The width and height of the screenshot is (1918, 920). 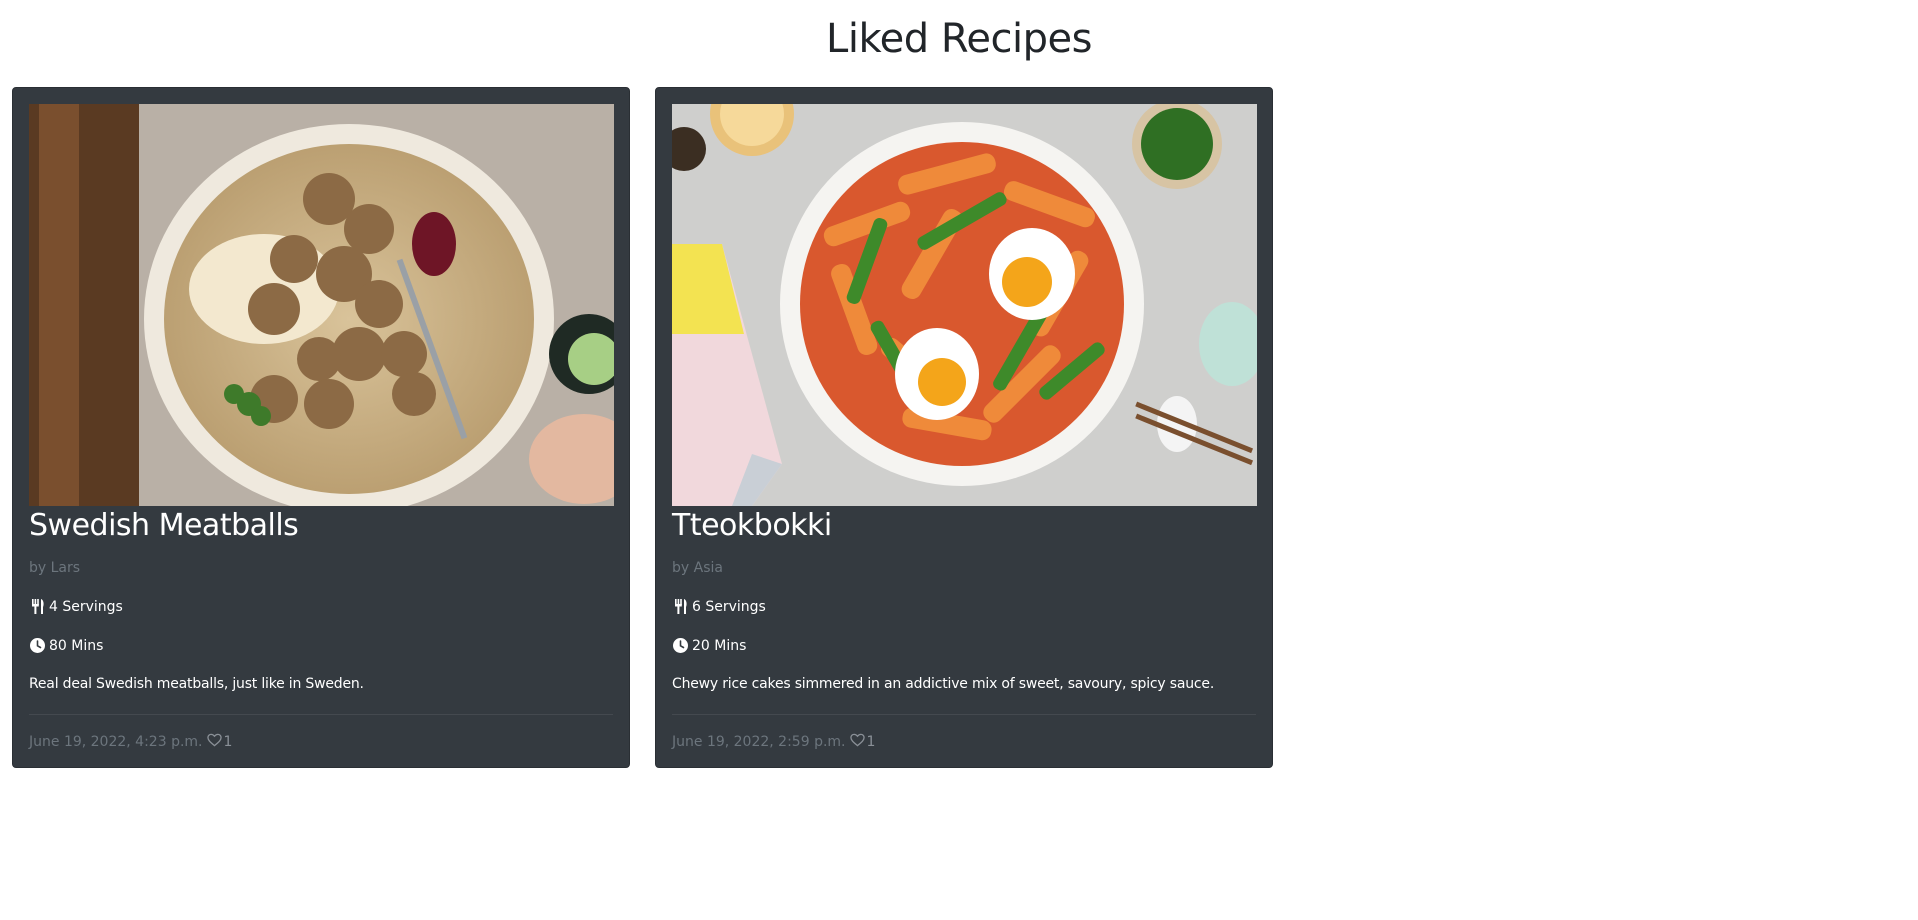 What do you see at coordinates (321, 645) in the screenshot?
I see `time-row: 80 Mins` at bounding box center [321, 645].